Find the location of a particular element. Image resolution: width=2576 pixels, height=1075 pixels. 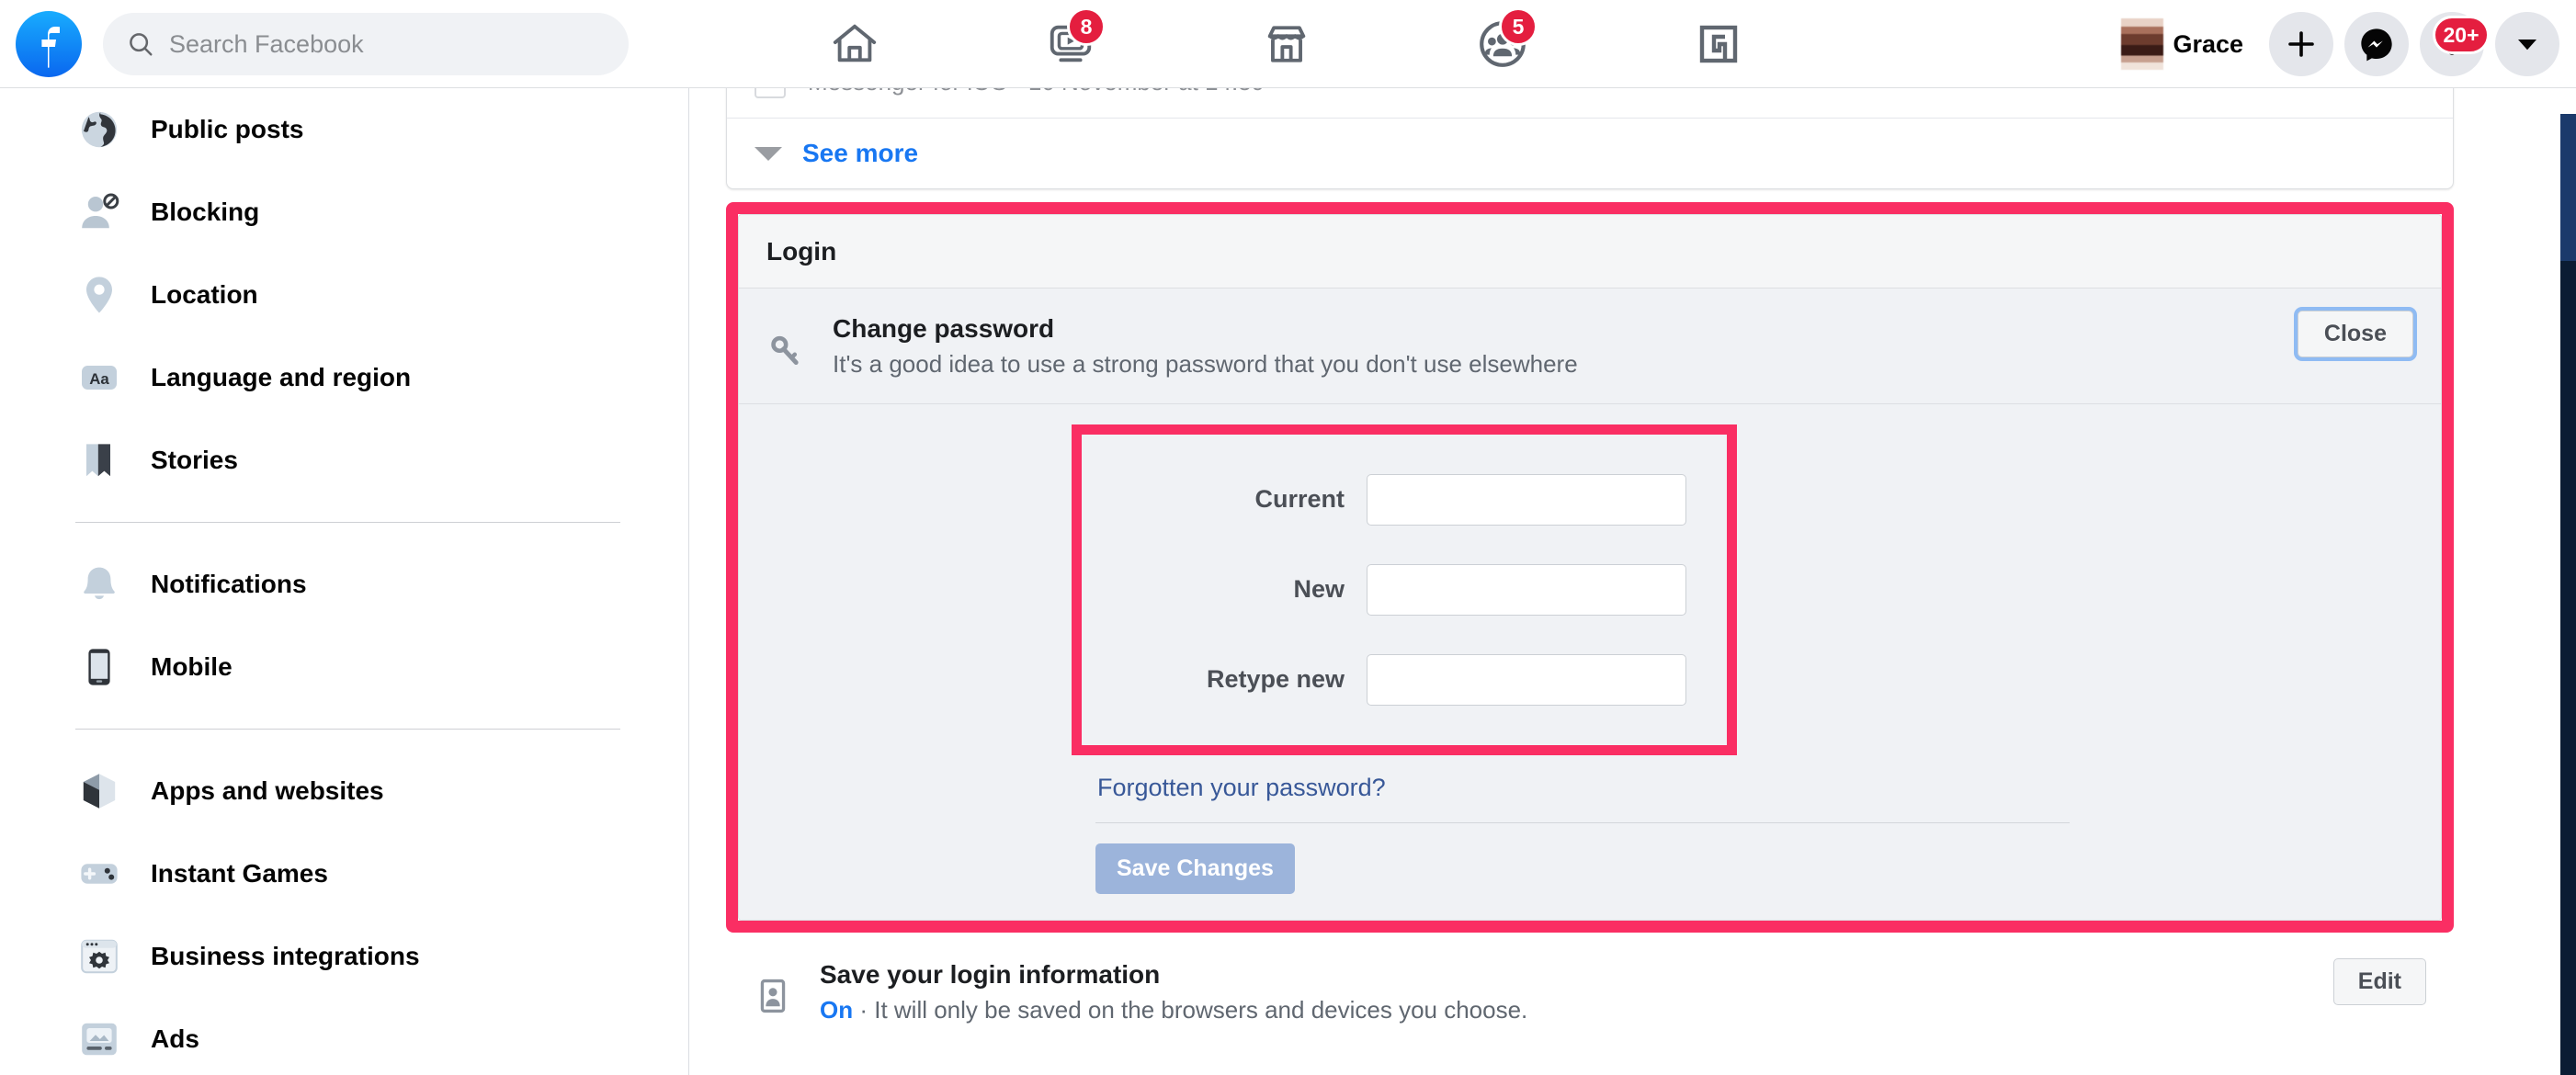

sidebar-item-business-integrations: Business integrations is located at coordinates (344, 957).